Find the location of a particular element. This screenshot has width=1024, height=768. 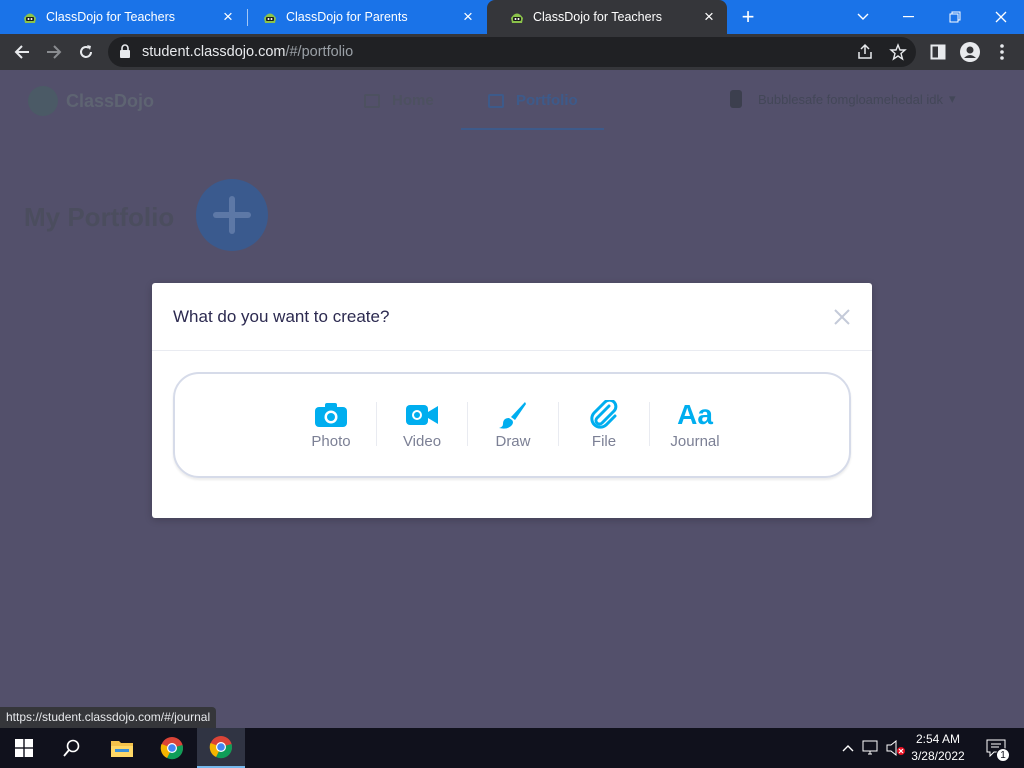

page-title: My Portfolio is located at coordinates (99, 217).